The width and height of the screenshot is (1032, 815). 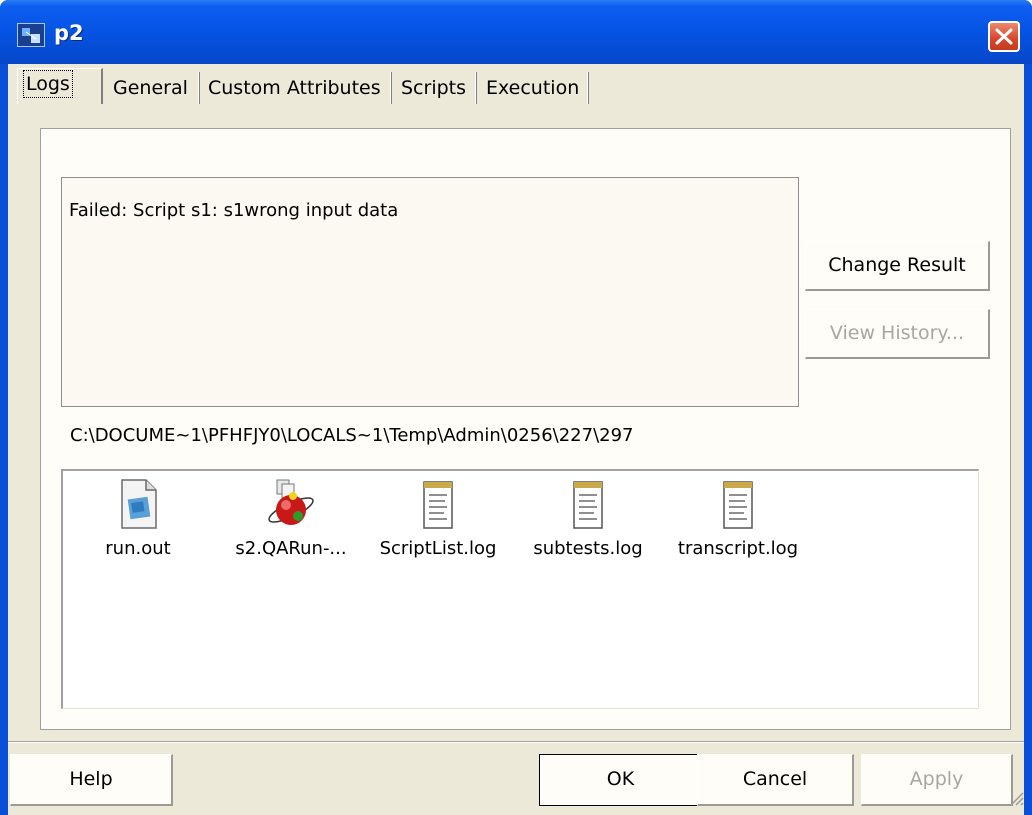 I want to click on file-name: transcript.log, so click(x=738, y=548).